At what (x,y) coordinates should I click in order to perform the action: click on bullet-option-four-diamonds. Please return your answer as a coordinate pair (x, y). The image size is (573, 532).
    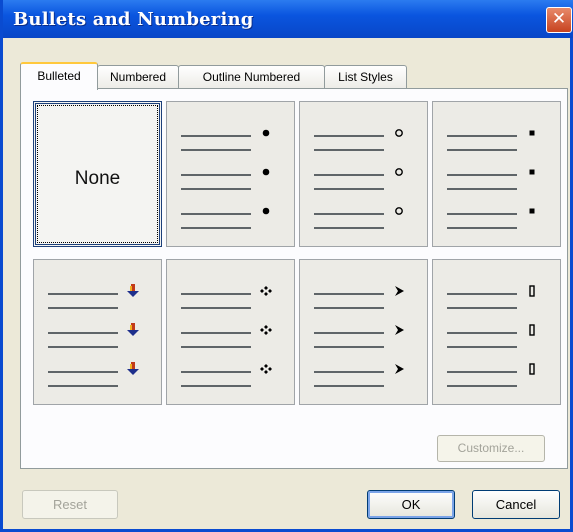
    Looking at the image, I should click on (230, 332).